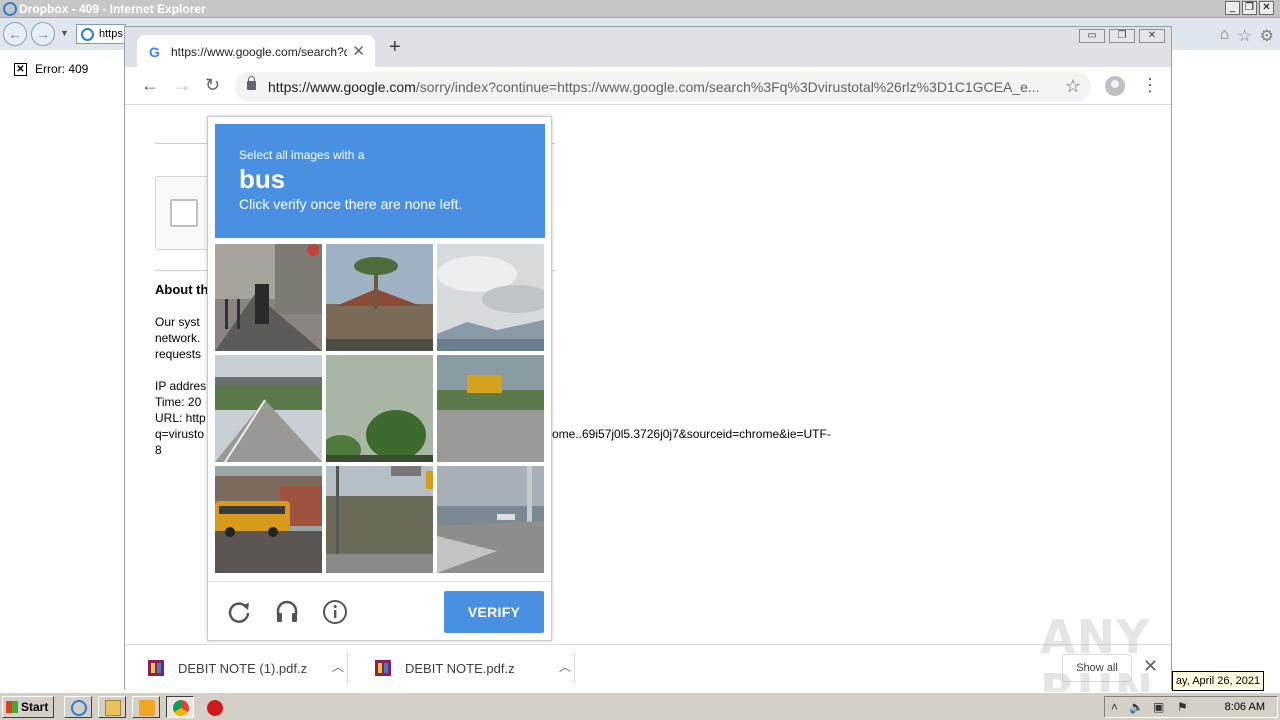  Describe the element at coordinates (1225, 36) in the screenshot. I see `home-icon: ⌂` at that location.